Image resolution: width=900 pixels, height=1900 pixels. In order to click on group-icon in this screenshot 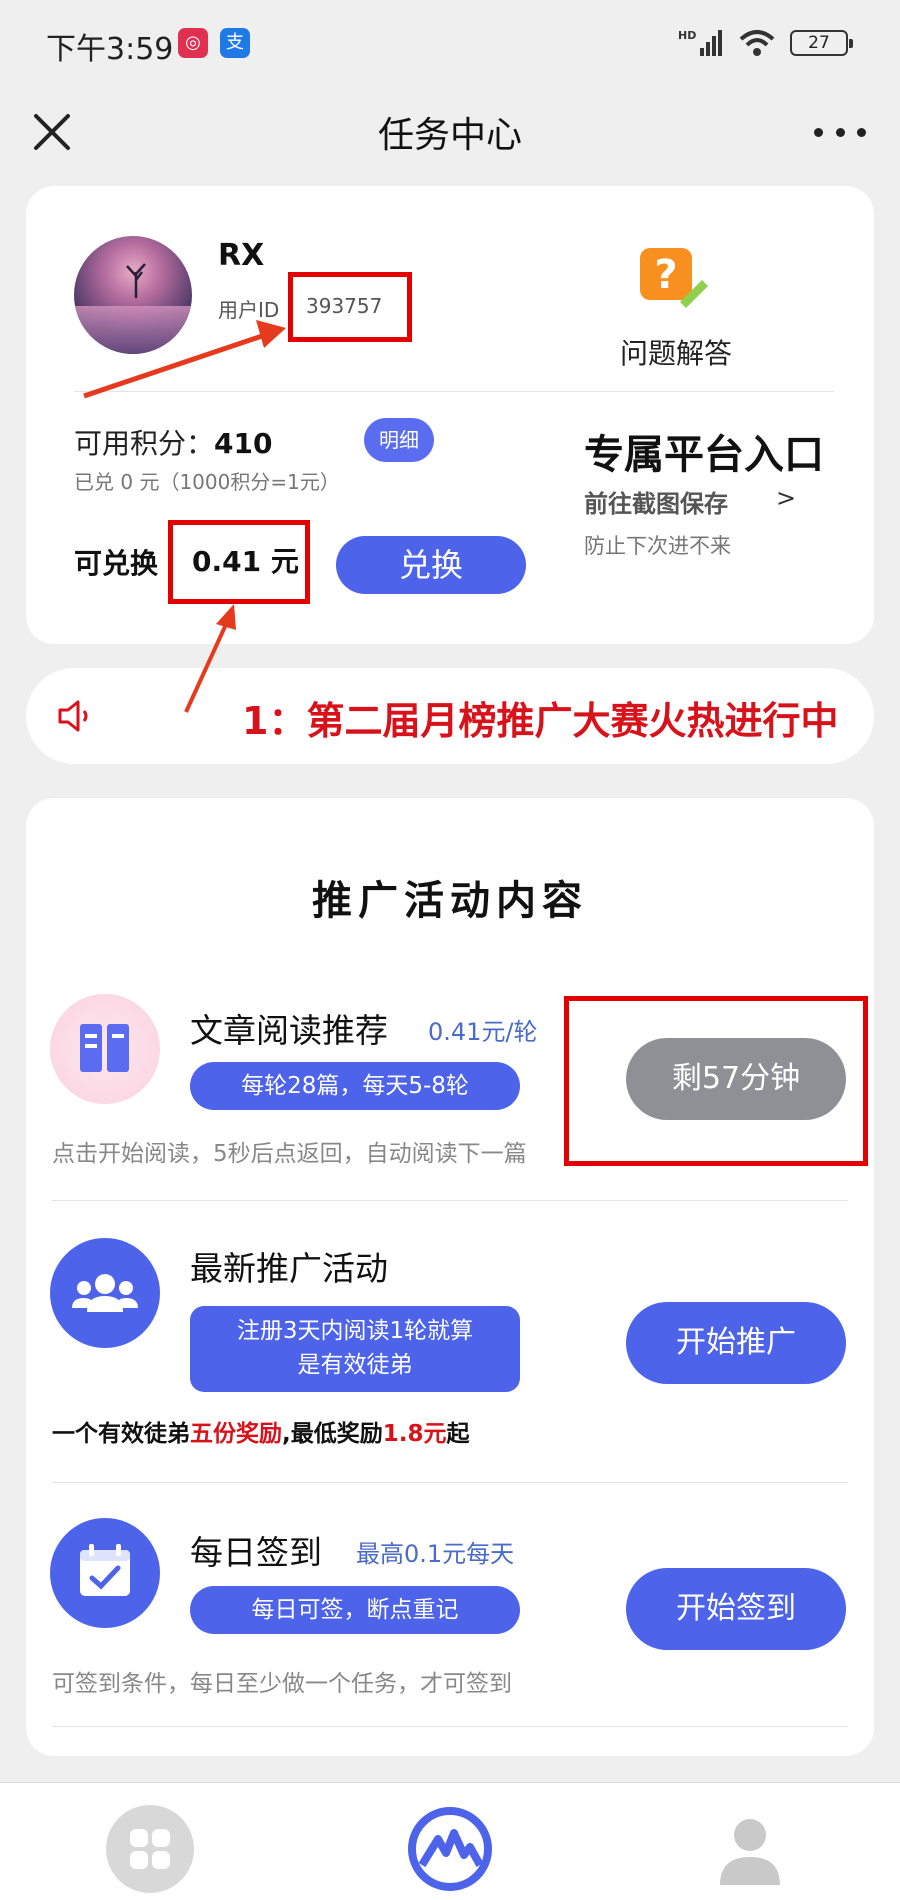, I will do `click(105, 1293)`.